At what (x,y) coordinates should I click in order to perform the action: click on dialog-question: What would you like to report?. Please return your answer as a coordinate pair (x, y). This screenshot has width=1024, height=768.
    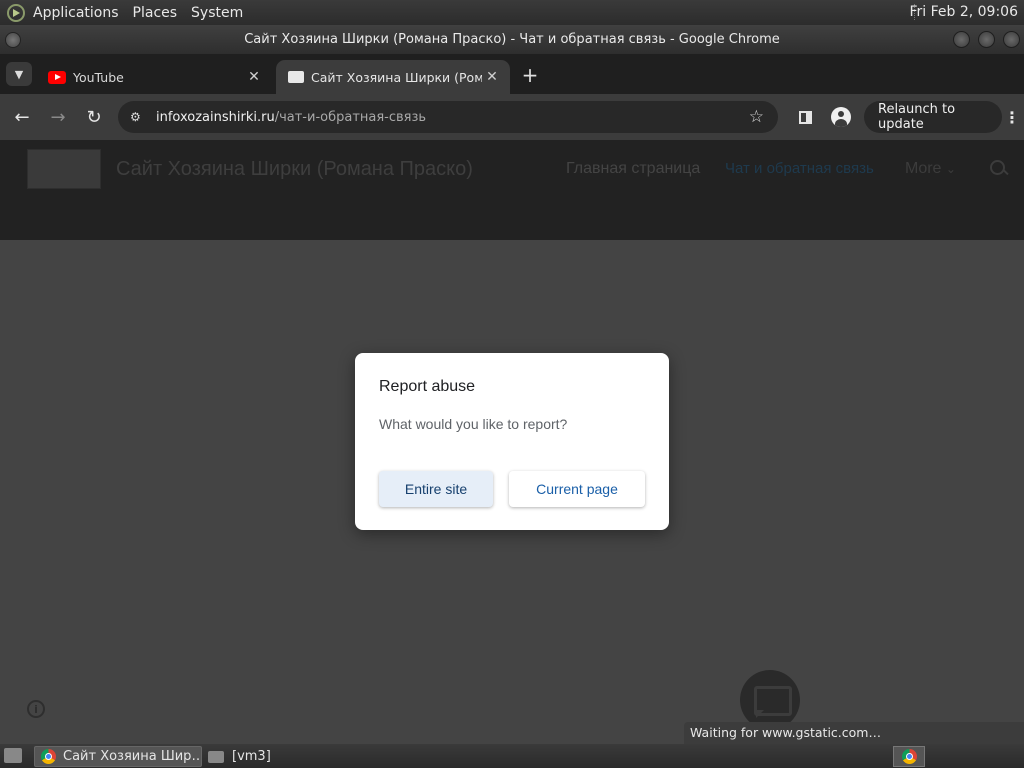
    Looking at the image, I should click on (473, 424).